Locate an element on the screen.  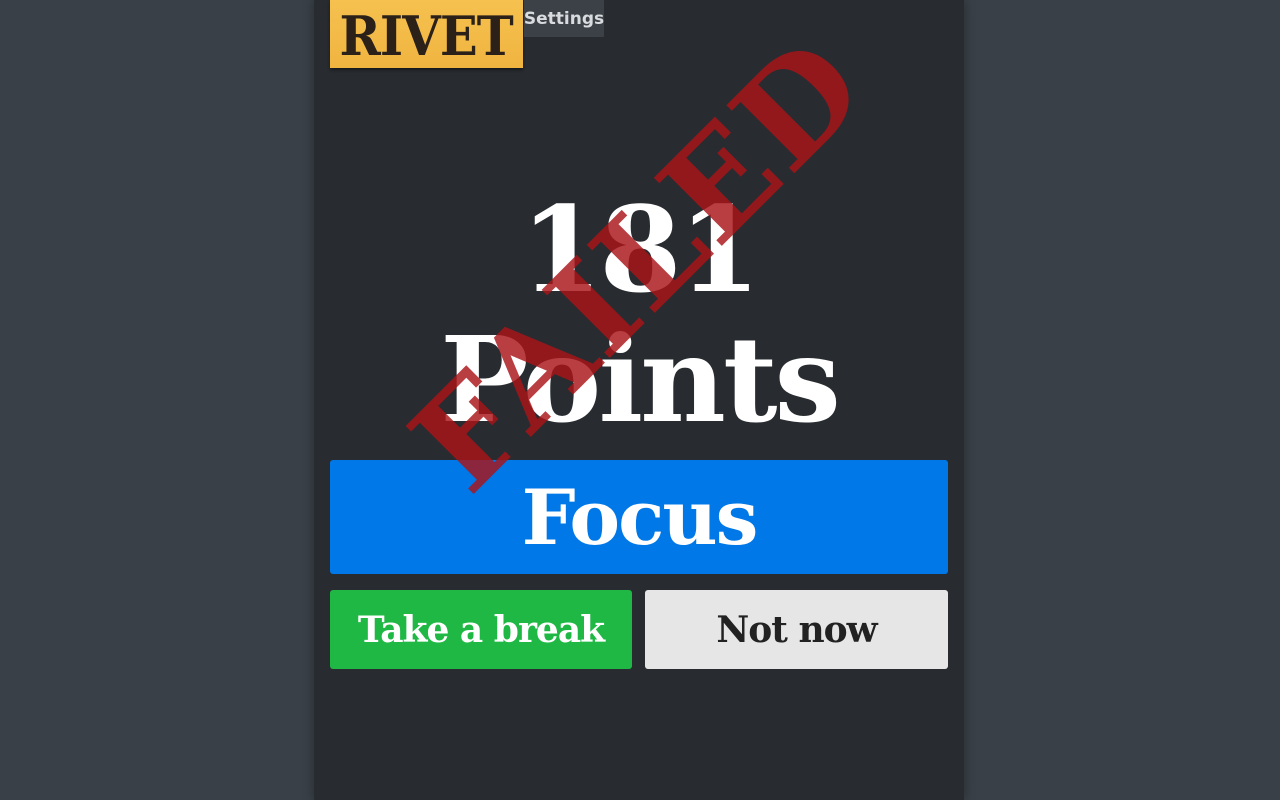
focus-button: Focus is located at coordinates (639, 517).